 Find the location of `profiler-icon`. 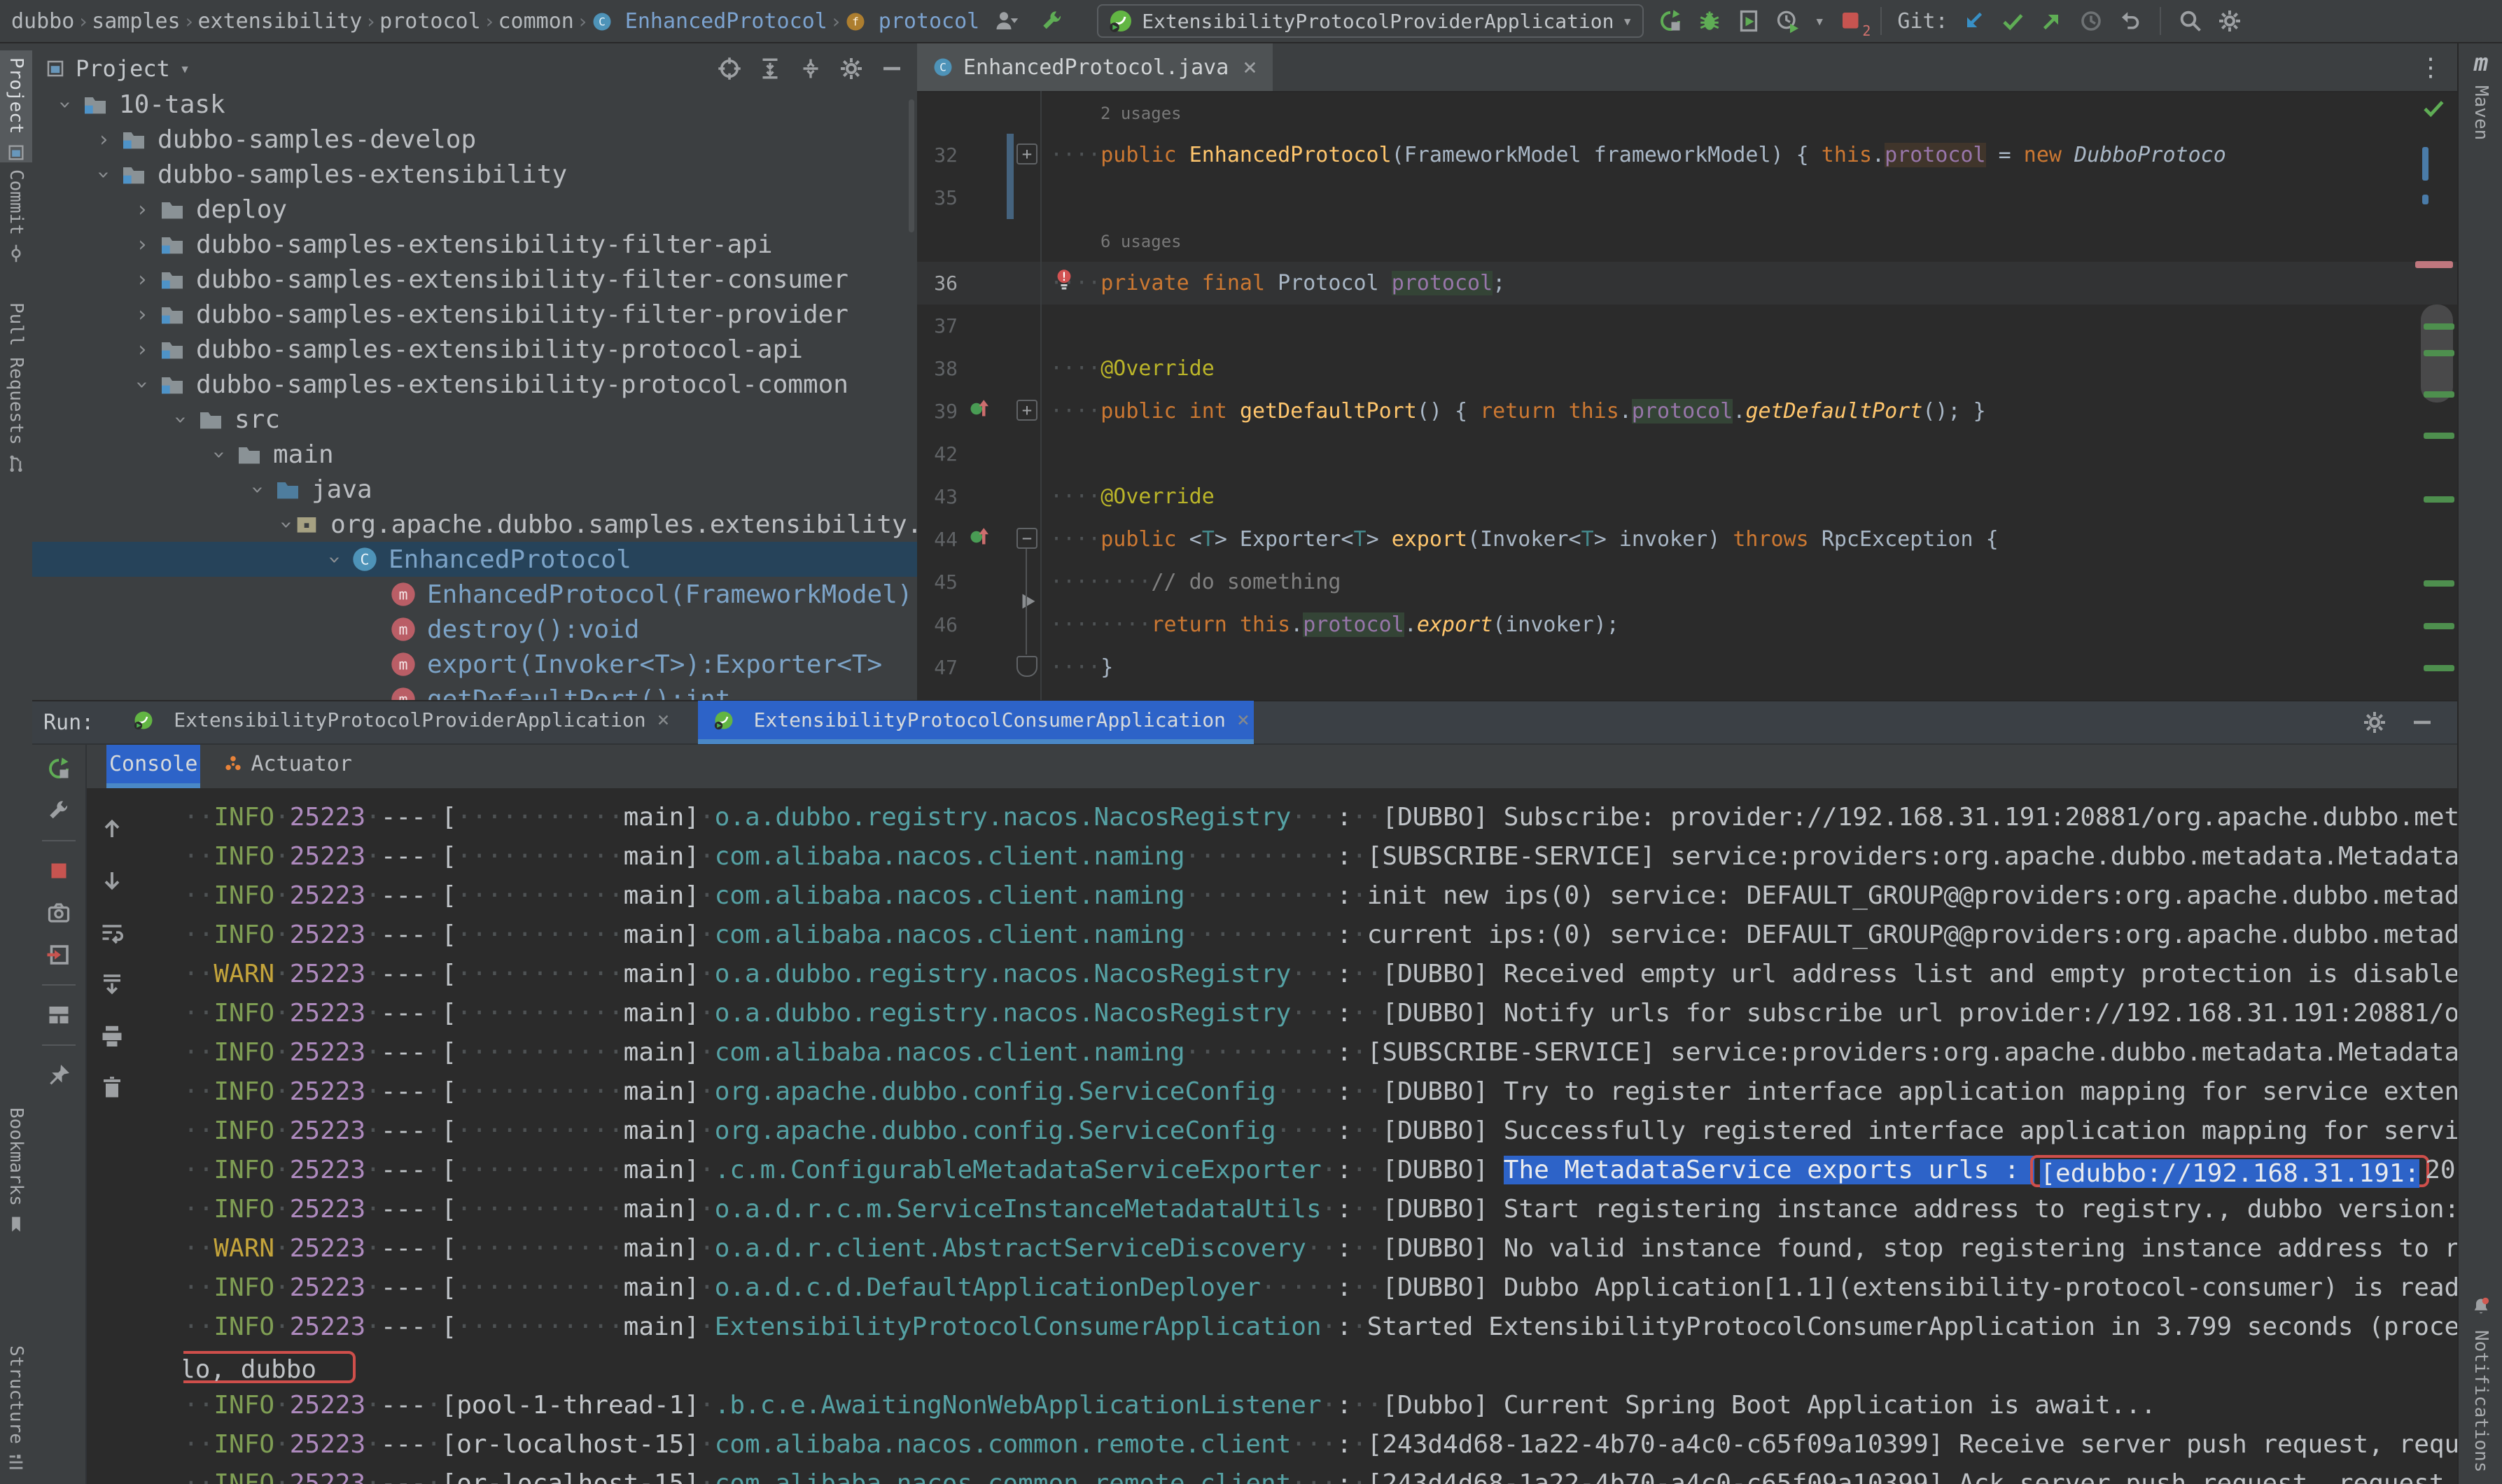

profiler-icon is located at coordinates (1788, 21).